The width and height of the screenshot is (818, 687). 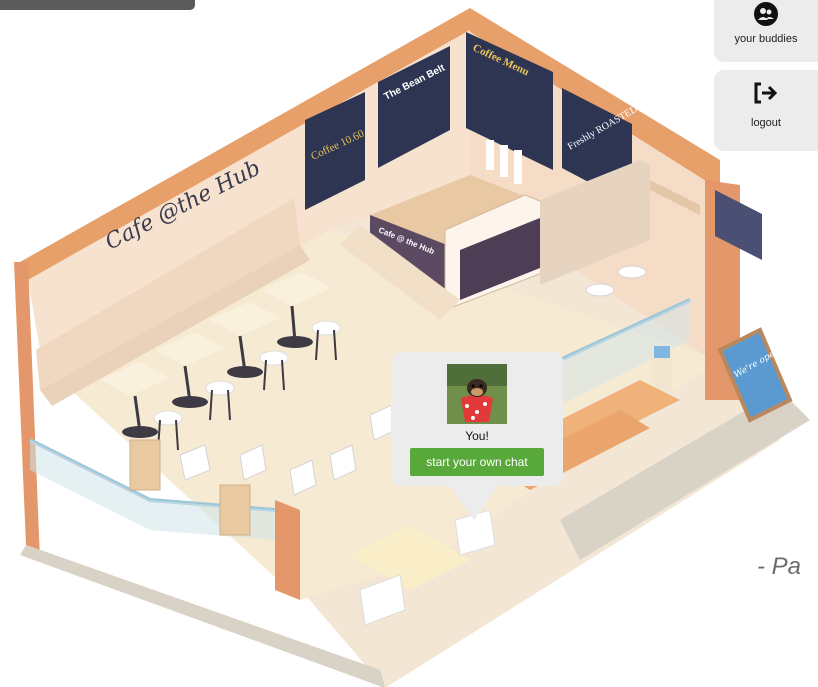 I want to click on user-popup: You! start your own chat, so click(x=477, y=419).